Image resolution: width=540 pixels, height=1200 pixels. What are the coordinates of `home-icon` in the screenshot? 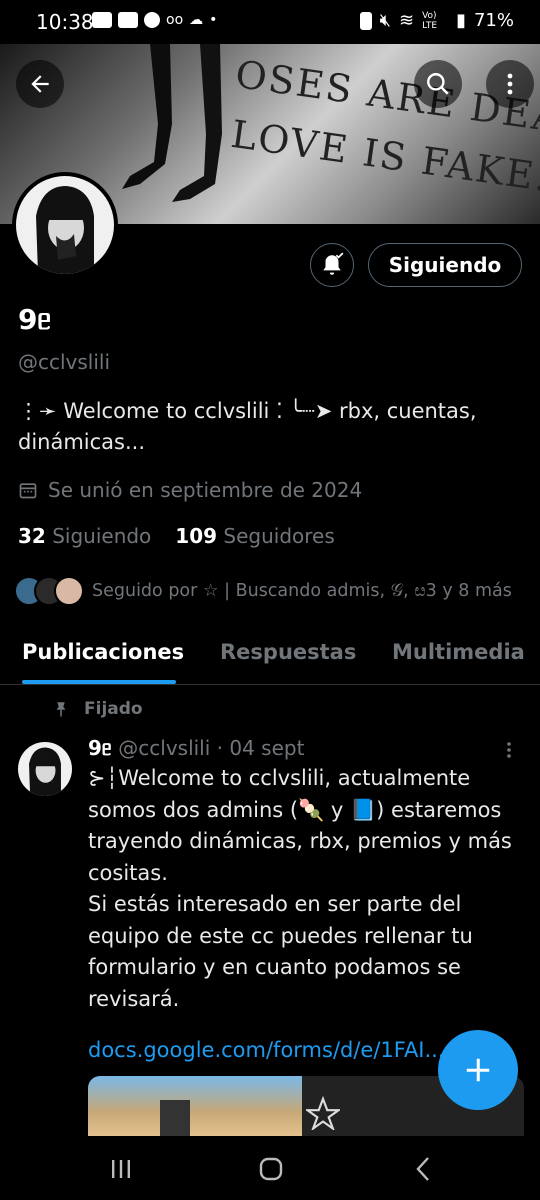 It's located at (271, 1169).